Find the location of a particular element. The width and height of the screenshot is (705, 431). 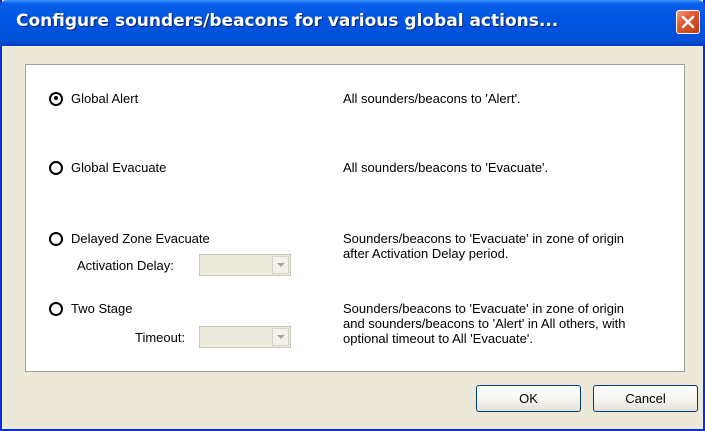

radio-delayed-zone-evacuate is located at coordinates (56, 238).